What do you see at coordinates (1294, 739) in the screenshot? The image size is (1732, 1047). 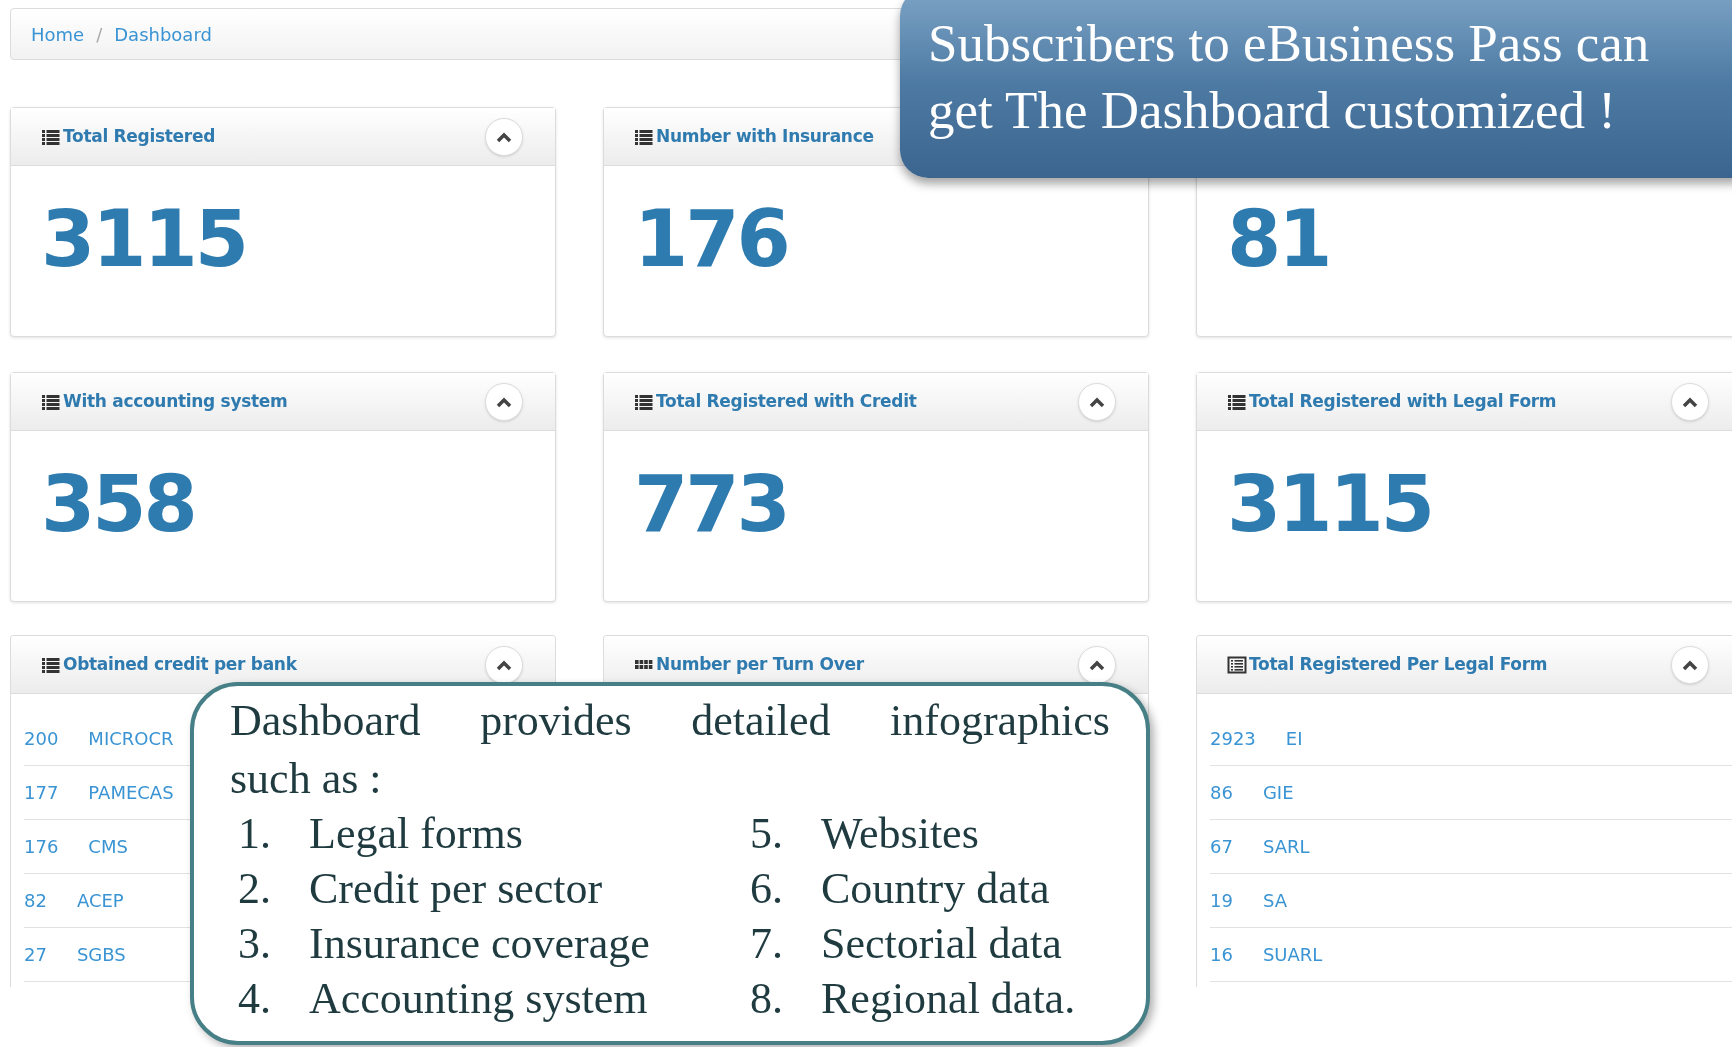 I see `row-label: EI` at bounding box center [1294, 739].